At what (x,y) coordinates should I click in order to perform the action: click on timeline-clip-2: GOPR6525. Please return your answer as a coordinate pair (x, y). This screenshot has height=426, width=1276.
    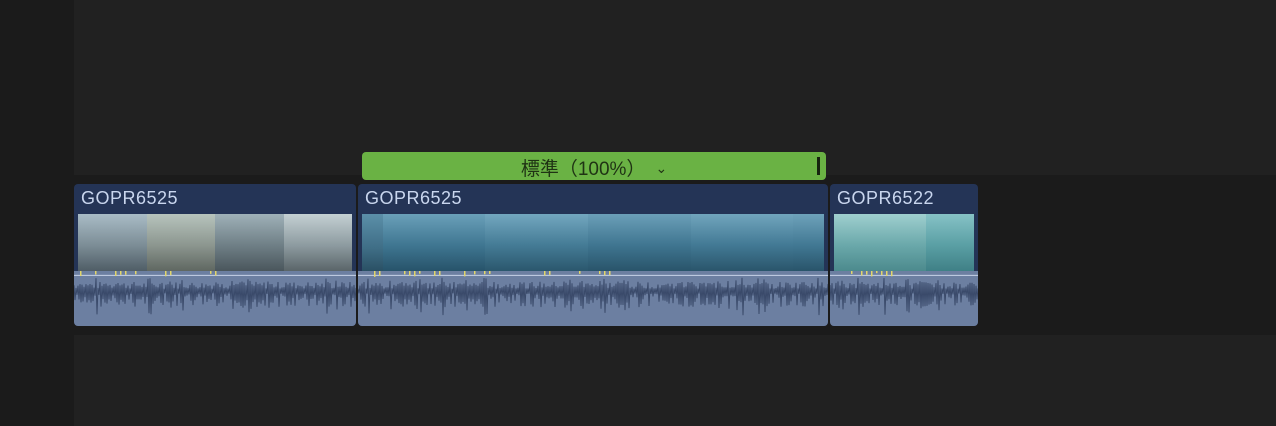
    Looking at the image, I should click on (593, 255).